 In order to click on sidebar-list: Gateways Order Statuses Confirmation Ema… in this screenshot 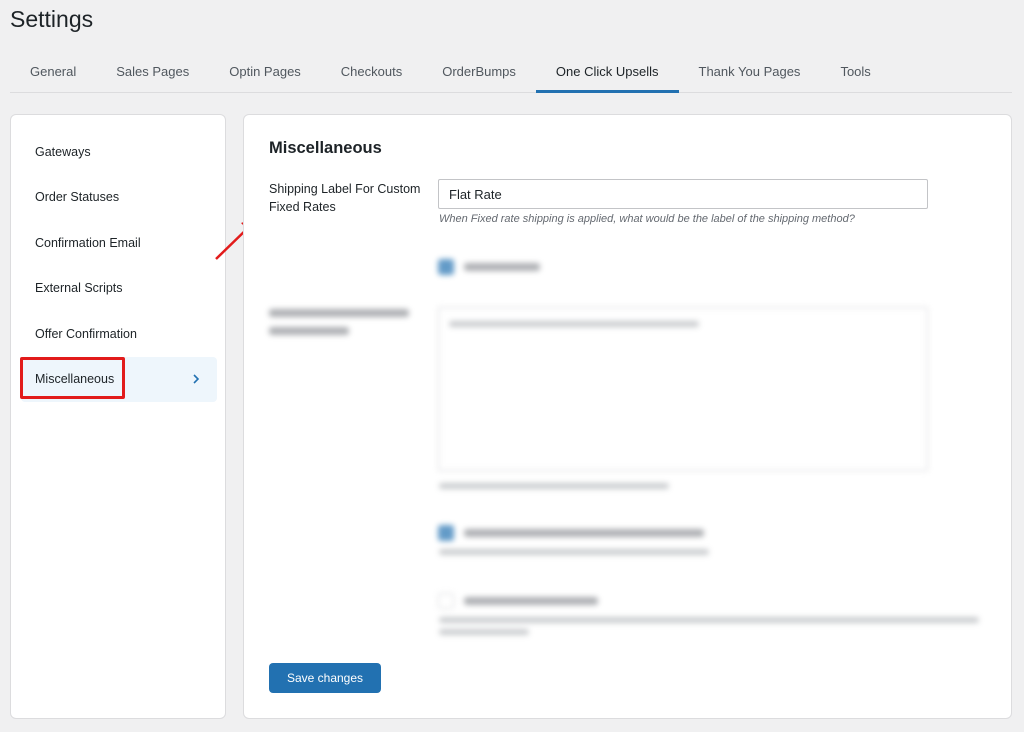, I will do `click(119, 265)`.